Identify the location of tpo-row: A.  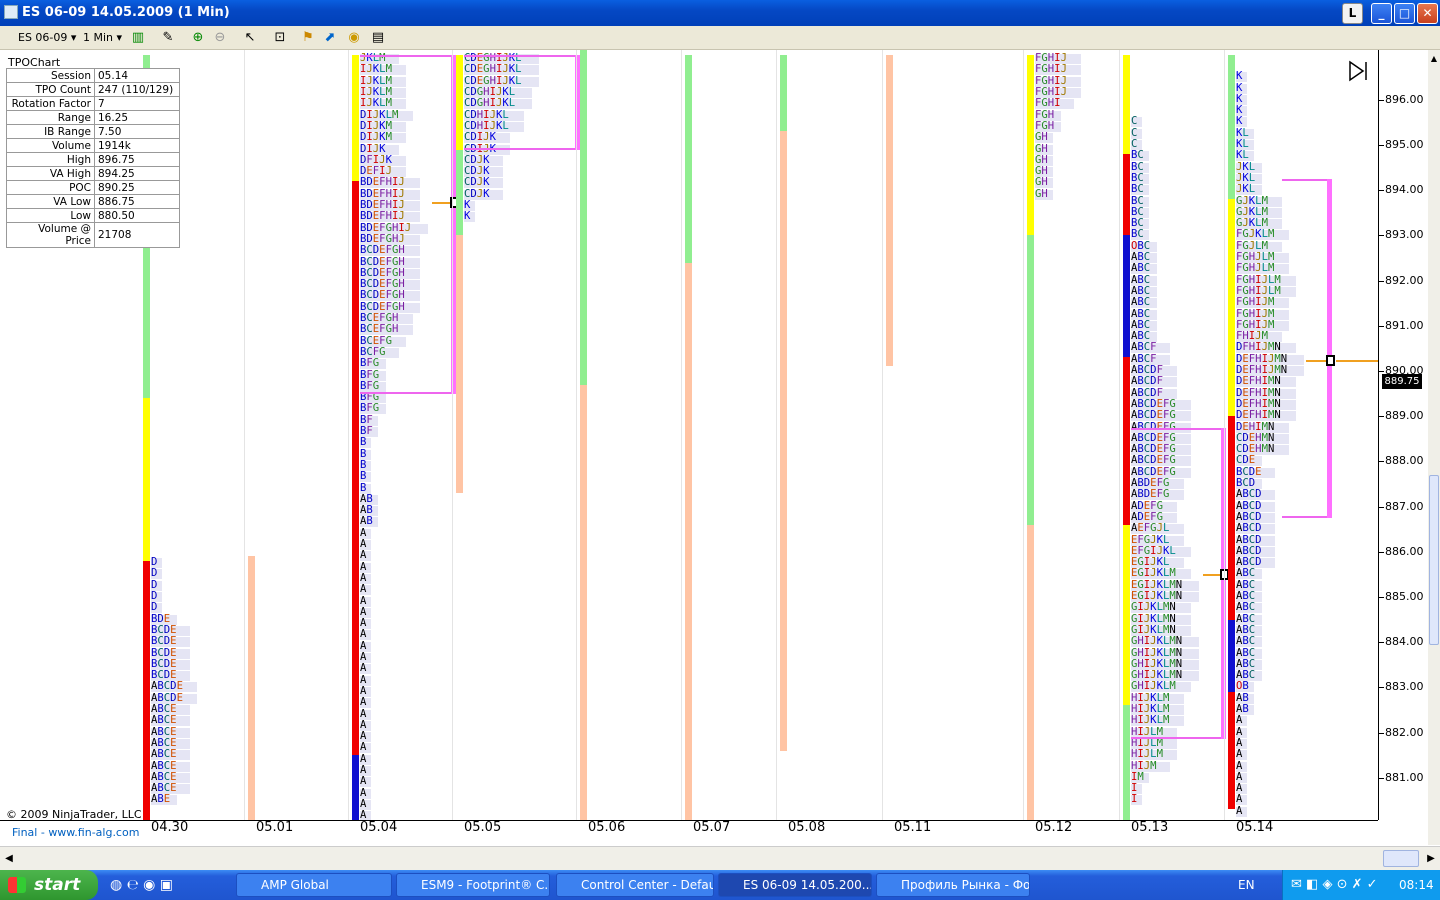
(1239, 811).